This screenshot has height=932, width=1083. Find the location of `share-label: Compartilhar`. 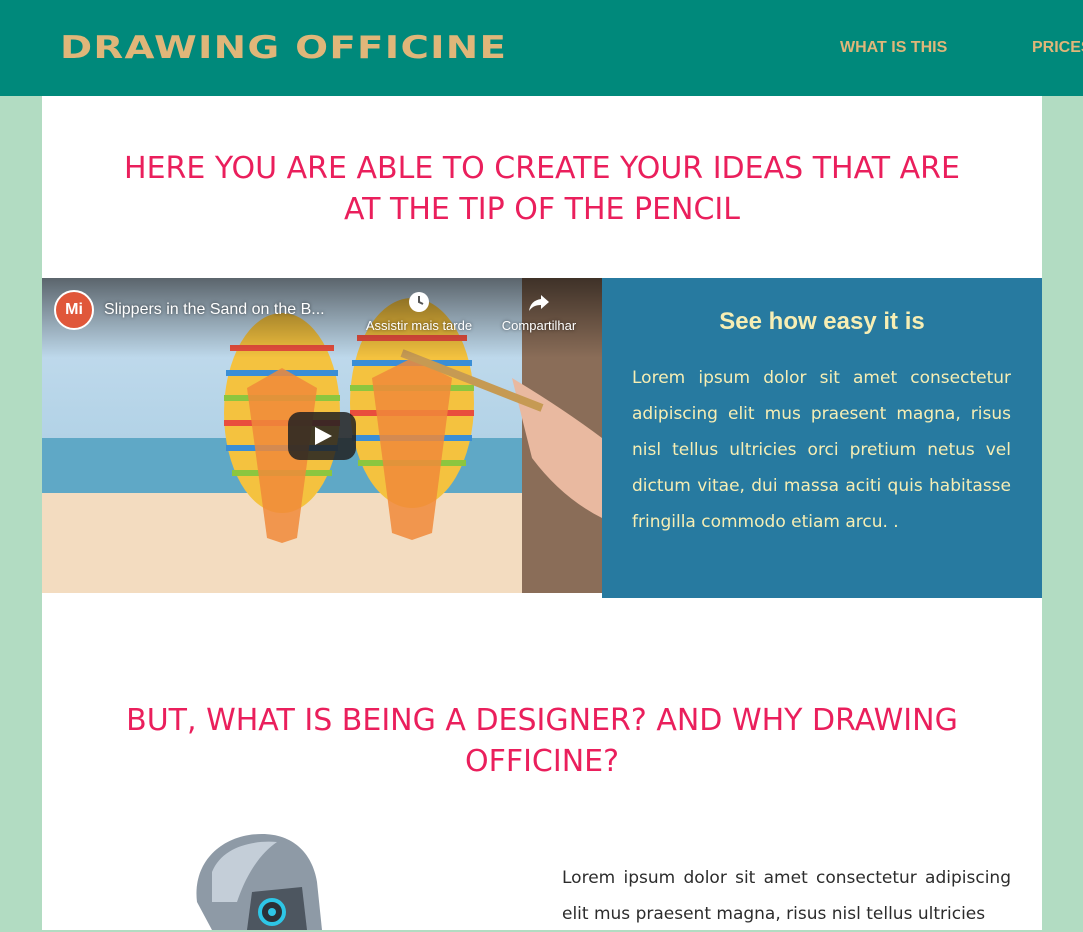

share-label: Compartilhar is located at coordinates (539, 325).